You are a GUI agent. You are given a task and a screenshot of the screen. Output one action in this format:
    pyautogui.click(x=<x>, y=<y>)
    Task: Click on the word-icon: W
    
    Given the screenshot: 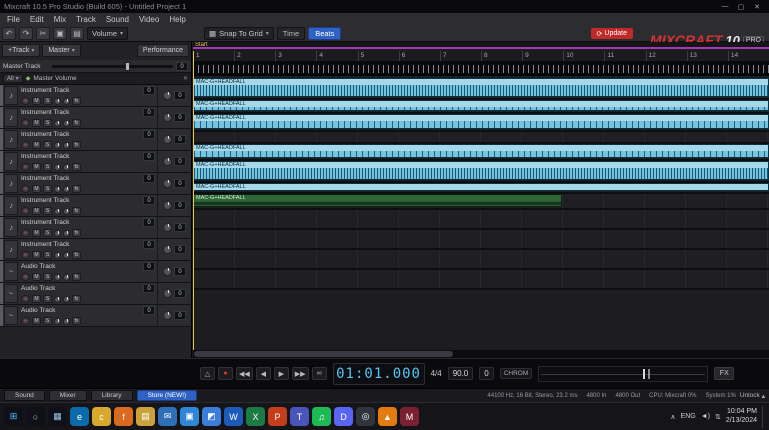 What is the action you would take?
    pyautogui.click(x=233, y=416)
    